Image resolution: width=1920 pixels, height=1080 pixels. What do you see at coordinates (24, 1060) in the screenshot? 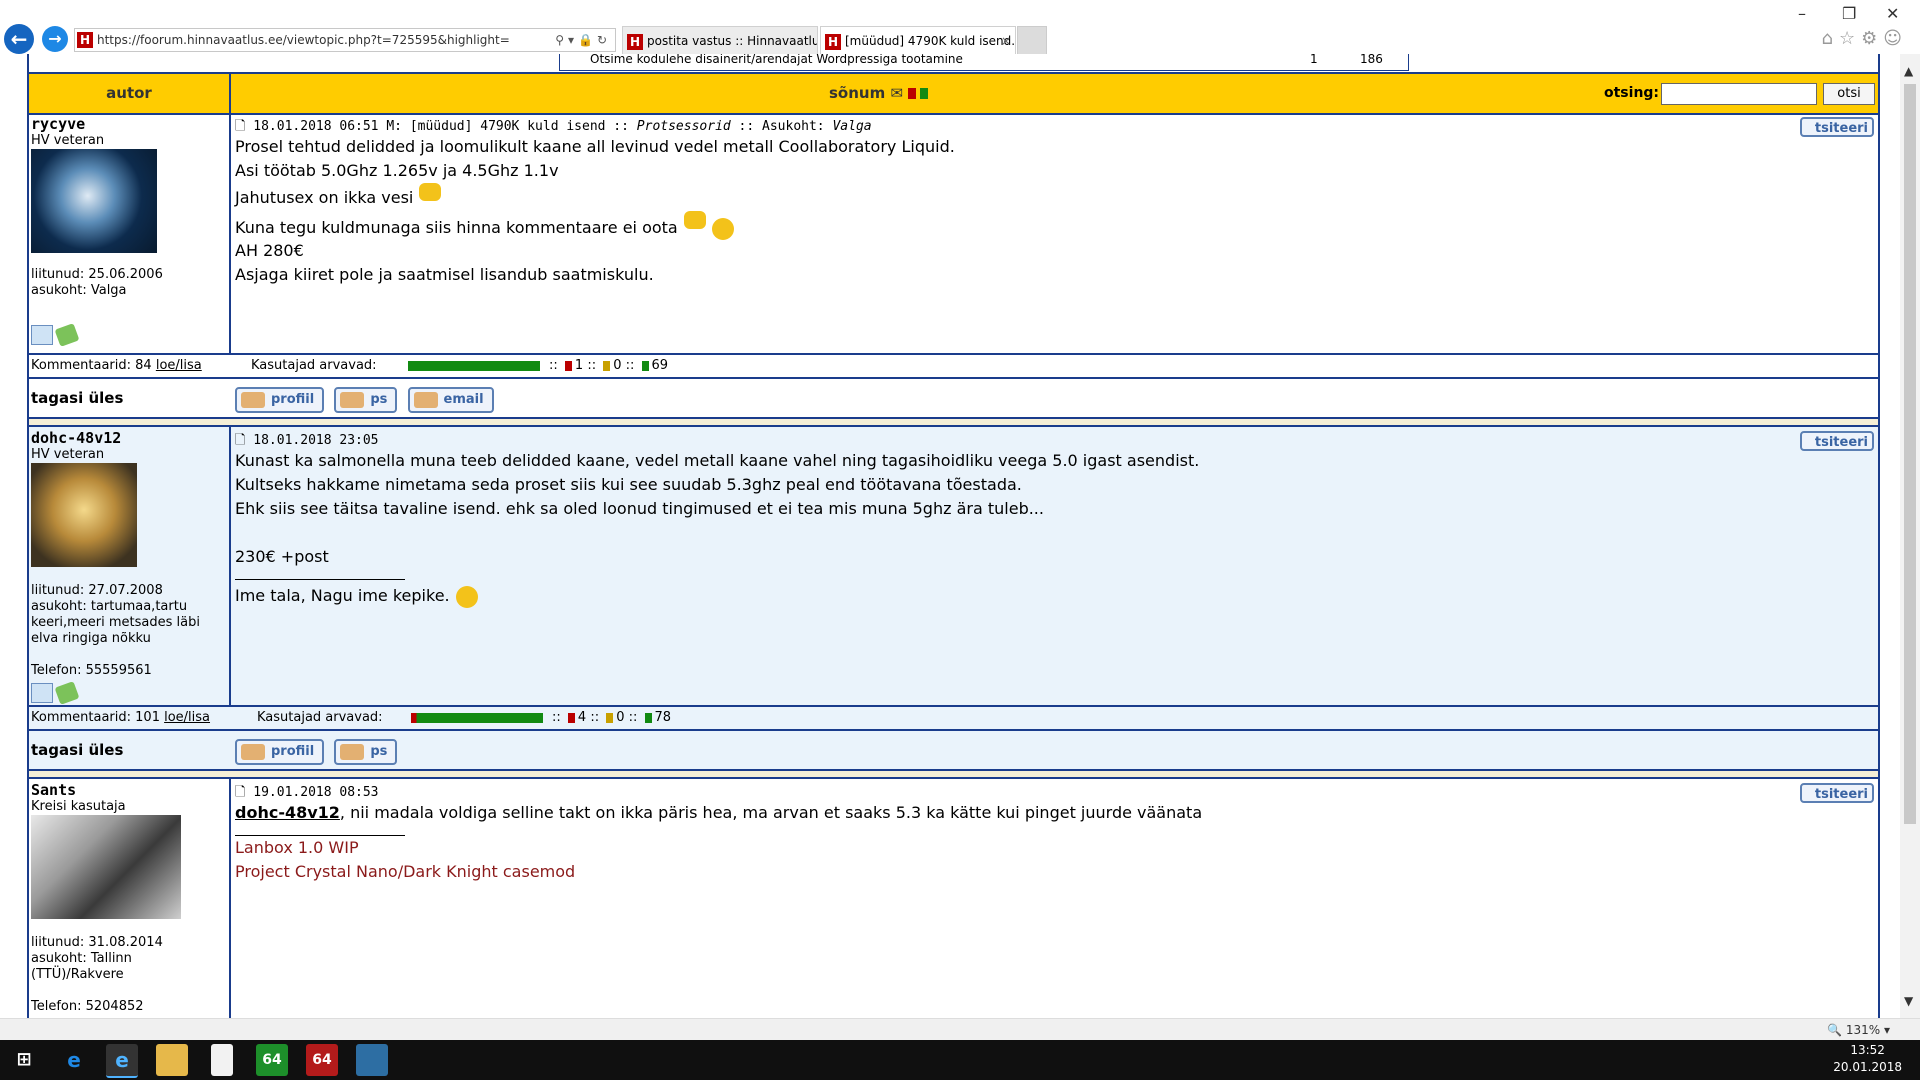
I see `windows-start-icon: ⊞` at bounding box center [24, 1060].